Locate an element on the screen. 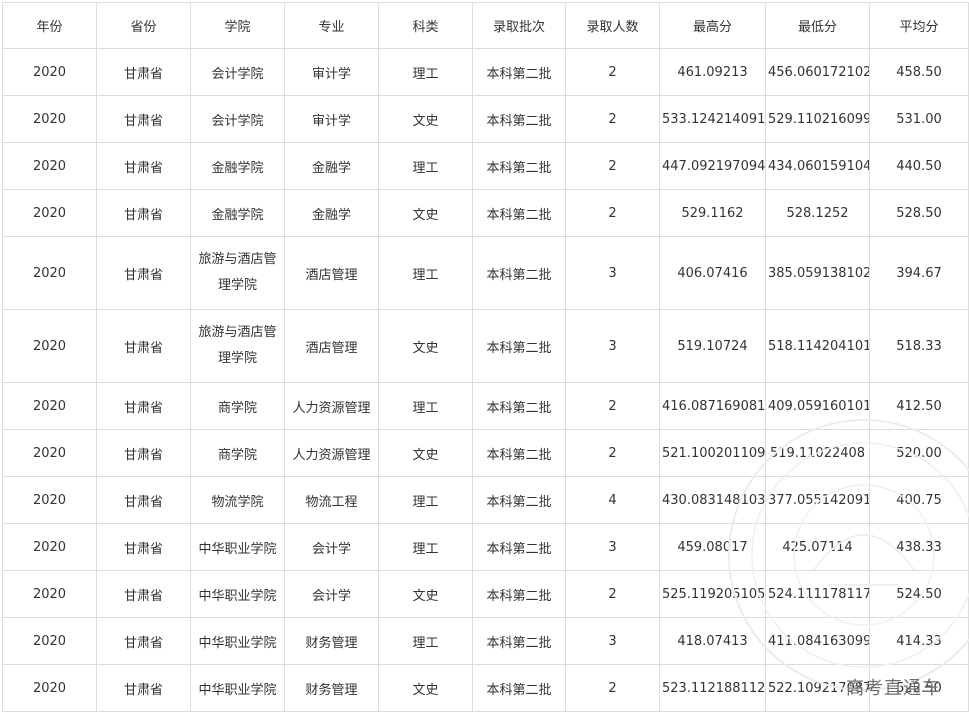  table-cell: 414.33 is located at coordinates (919, 641).